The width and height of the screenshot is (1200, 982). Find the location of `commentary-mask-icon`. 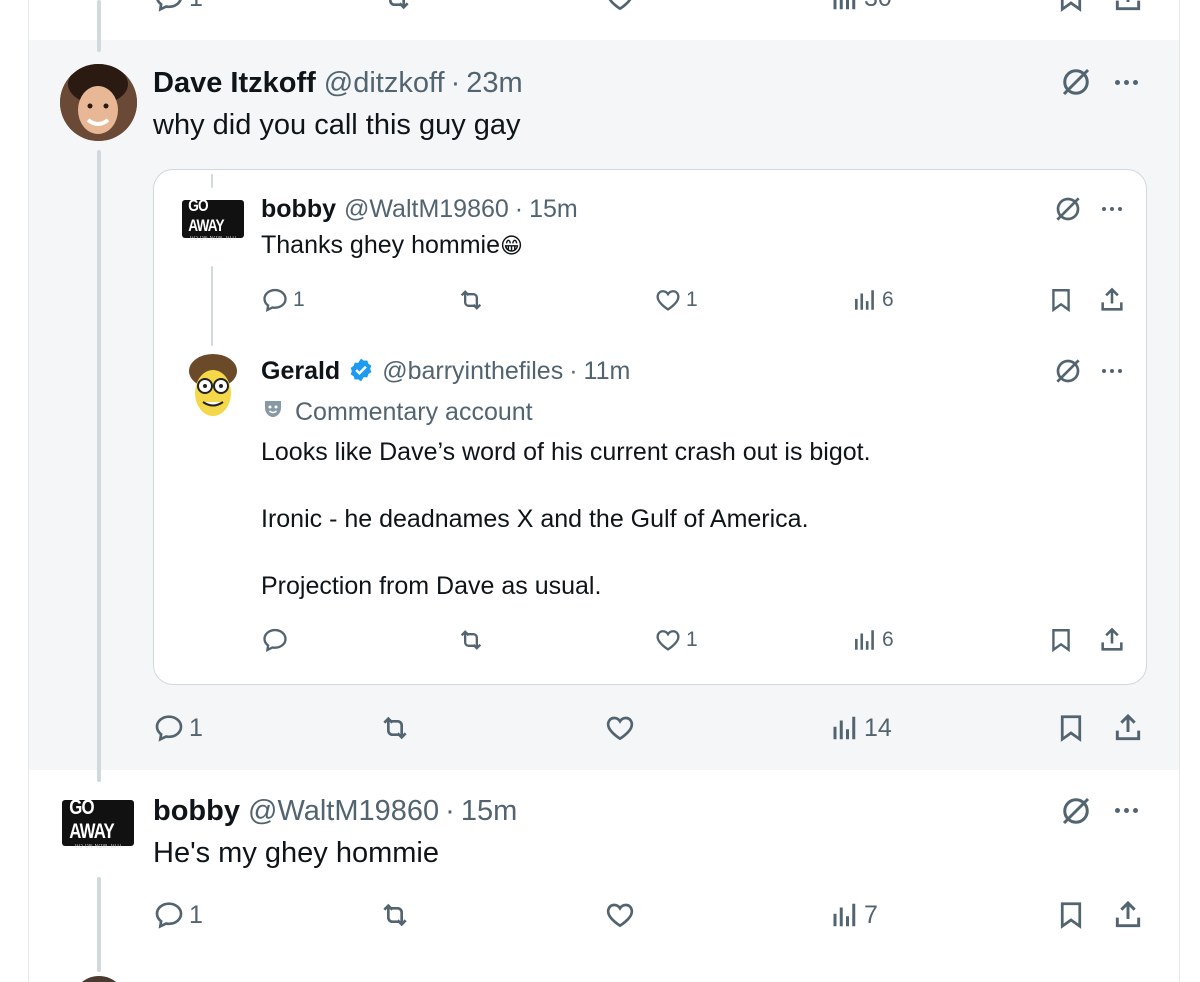

commentary-mask-icon is located at coordinates (273, 412).